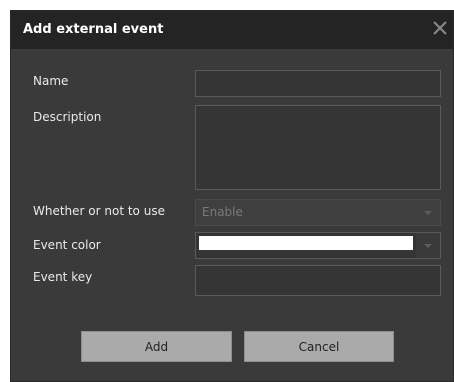 The width and height of the screenshot is (454, 382). I want to click on description-textarea, so click(318, 147).